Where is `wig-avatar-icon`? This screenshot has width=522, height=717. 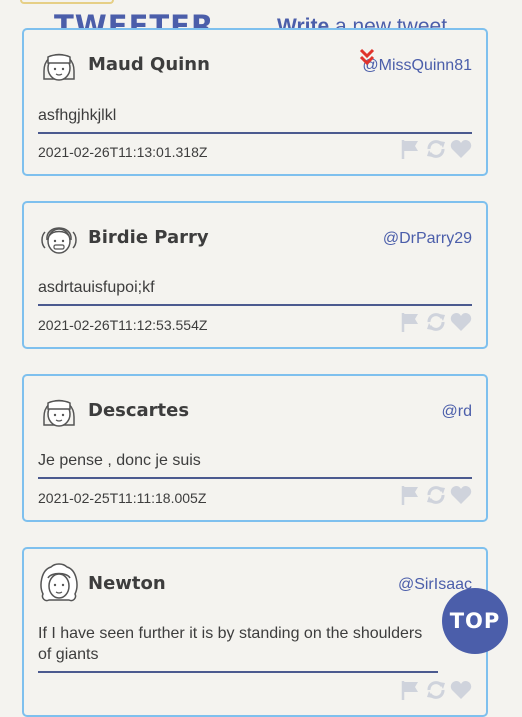 wig-avatar-icon is located at coordinates (59, 582).